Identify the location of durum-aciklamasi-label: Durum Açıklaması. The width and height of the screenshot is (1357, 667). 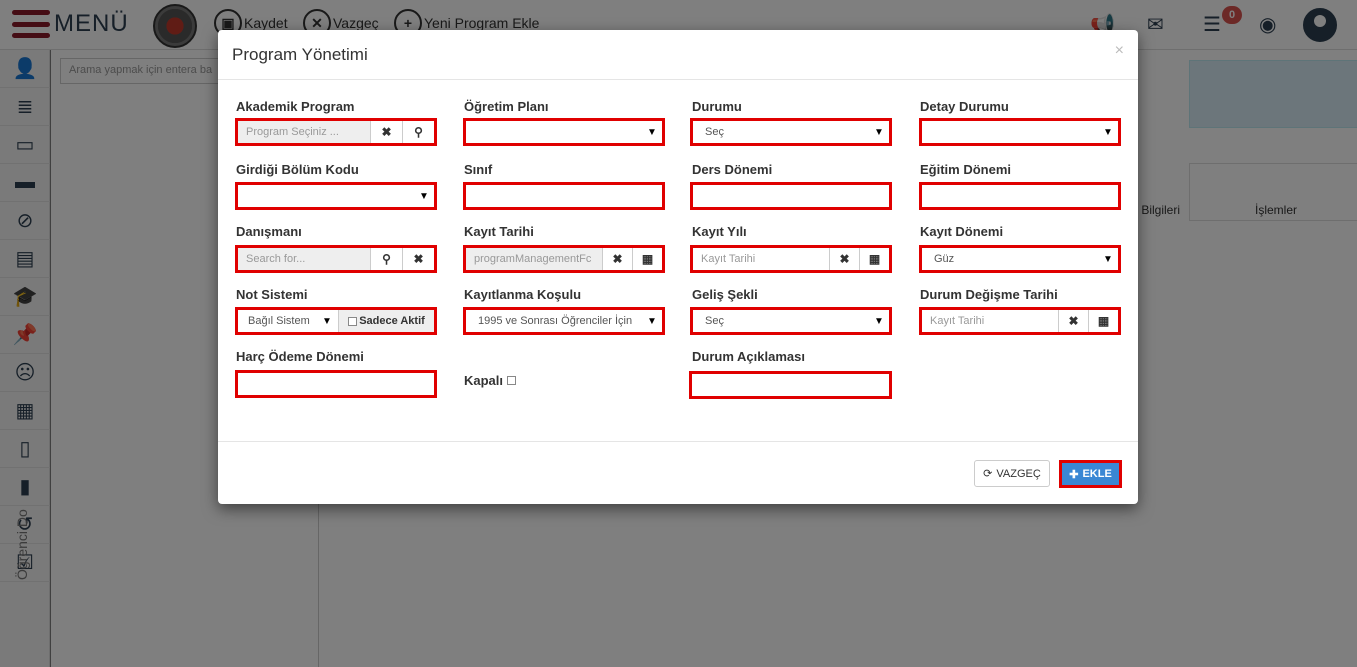
(748, 356).